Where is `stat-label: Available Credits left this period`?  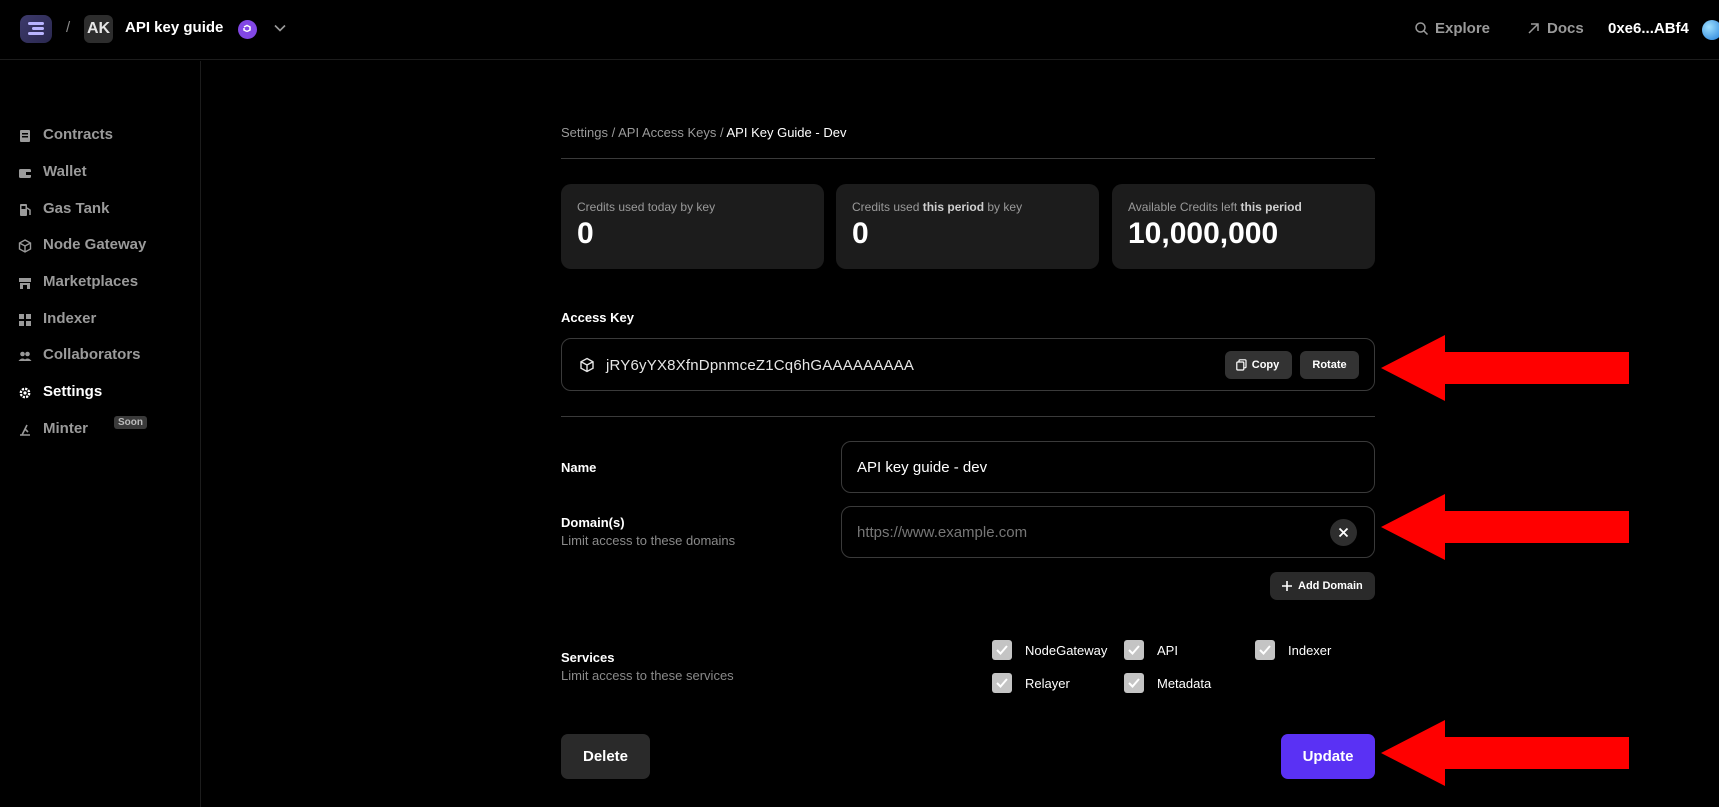 stat-label: Available Credits left this period is located at coordinates (1215, 207).